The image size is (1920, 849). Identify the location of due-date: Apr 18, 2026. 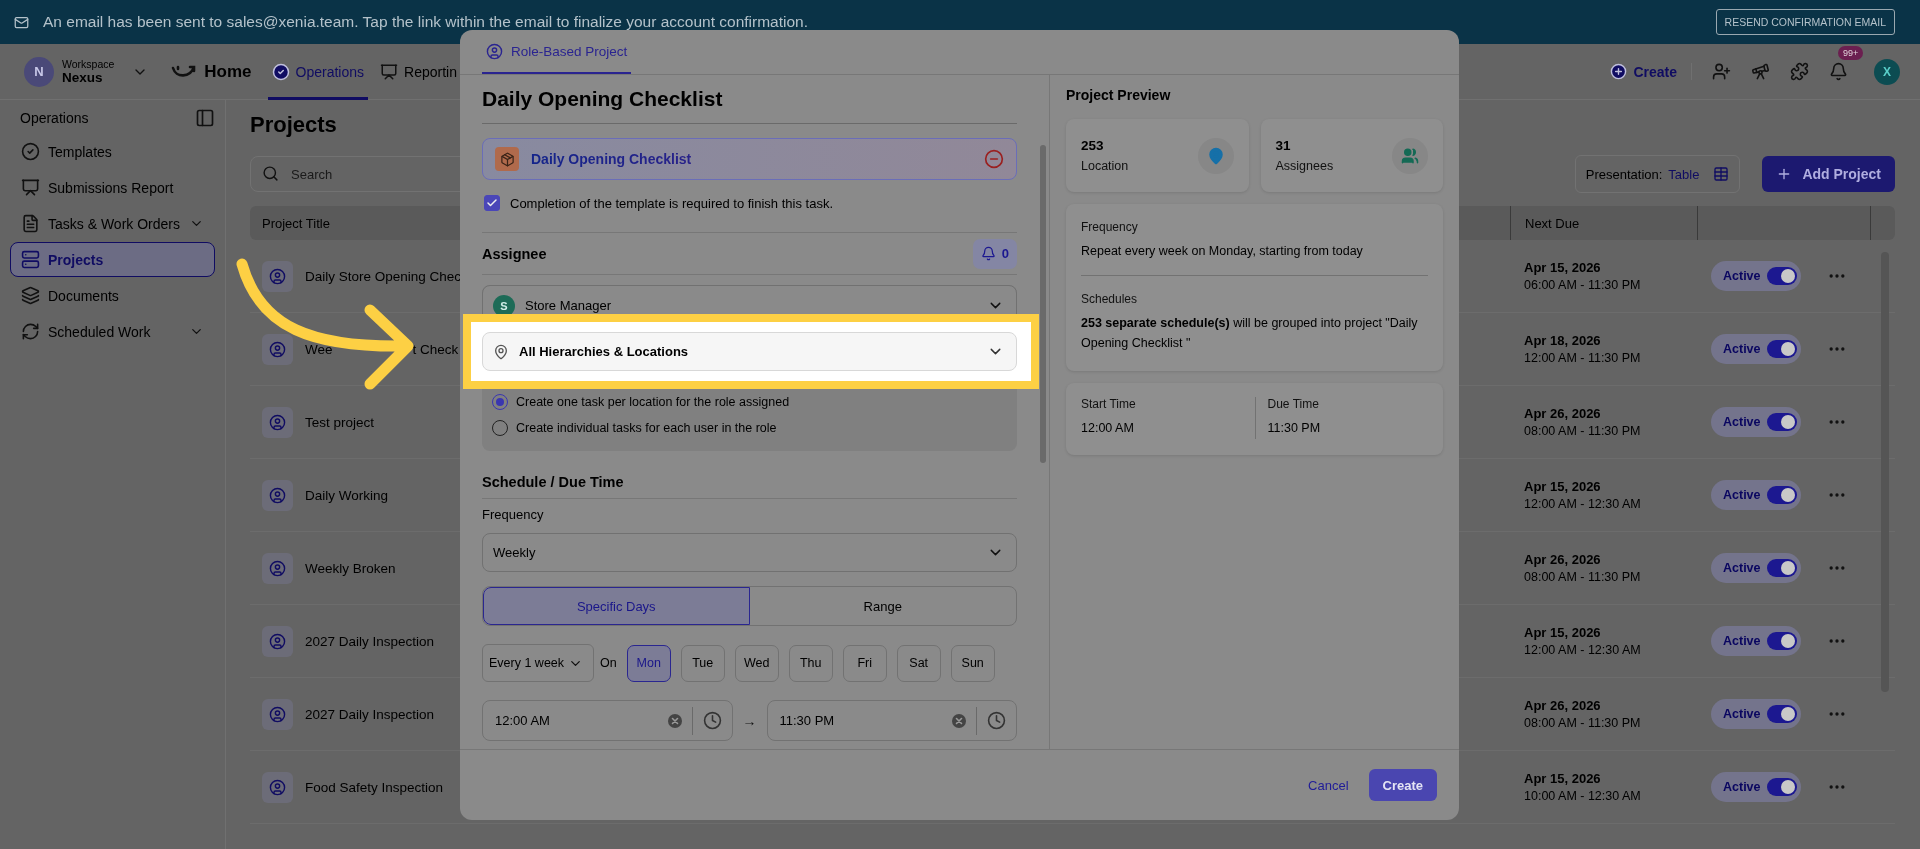
(1563, 340).